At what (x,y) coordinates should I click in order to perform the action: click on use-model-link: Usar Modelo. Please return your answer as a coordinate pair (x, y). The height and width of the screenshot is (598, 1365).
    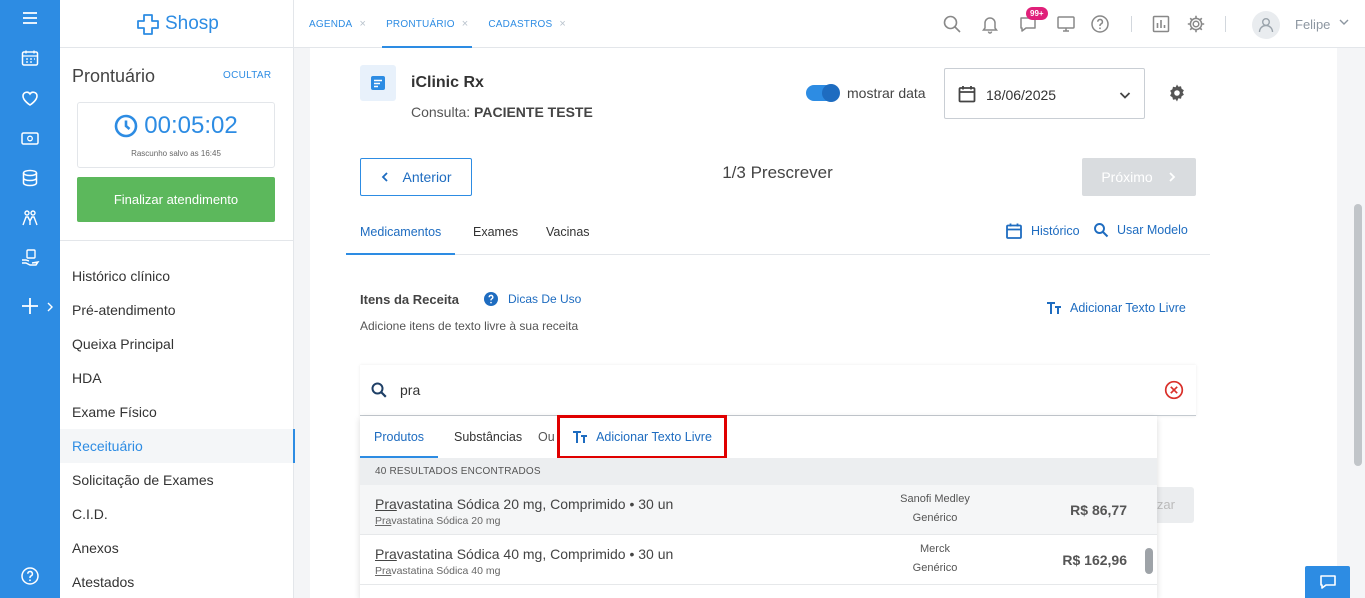
    Looking at the image, I should click on (1140, 230).